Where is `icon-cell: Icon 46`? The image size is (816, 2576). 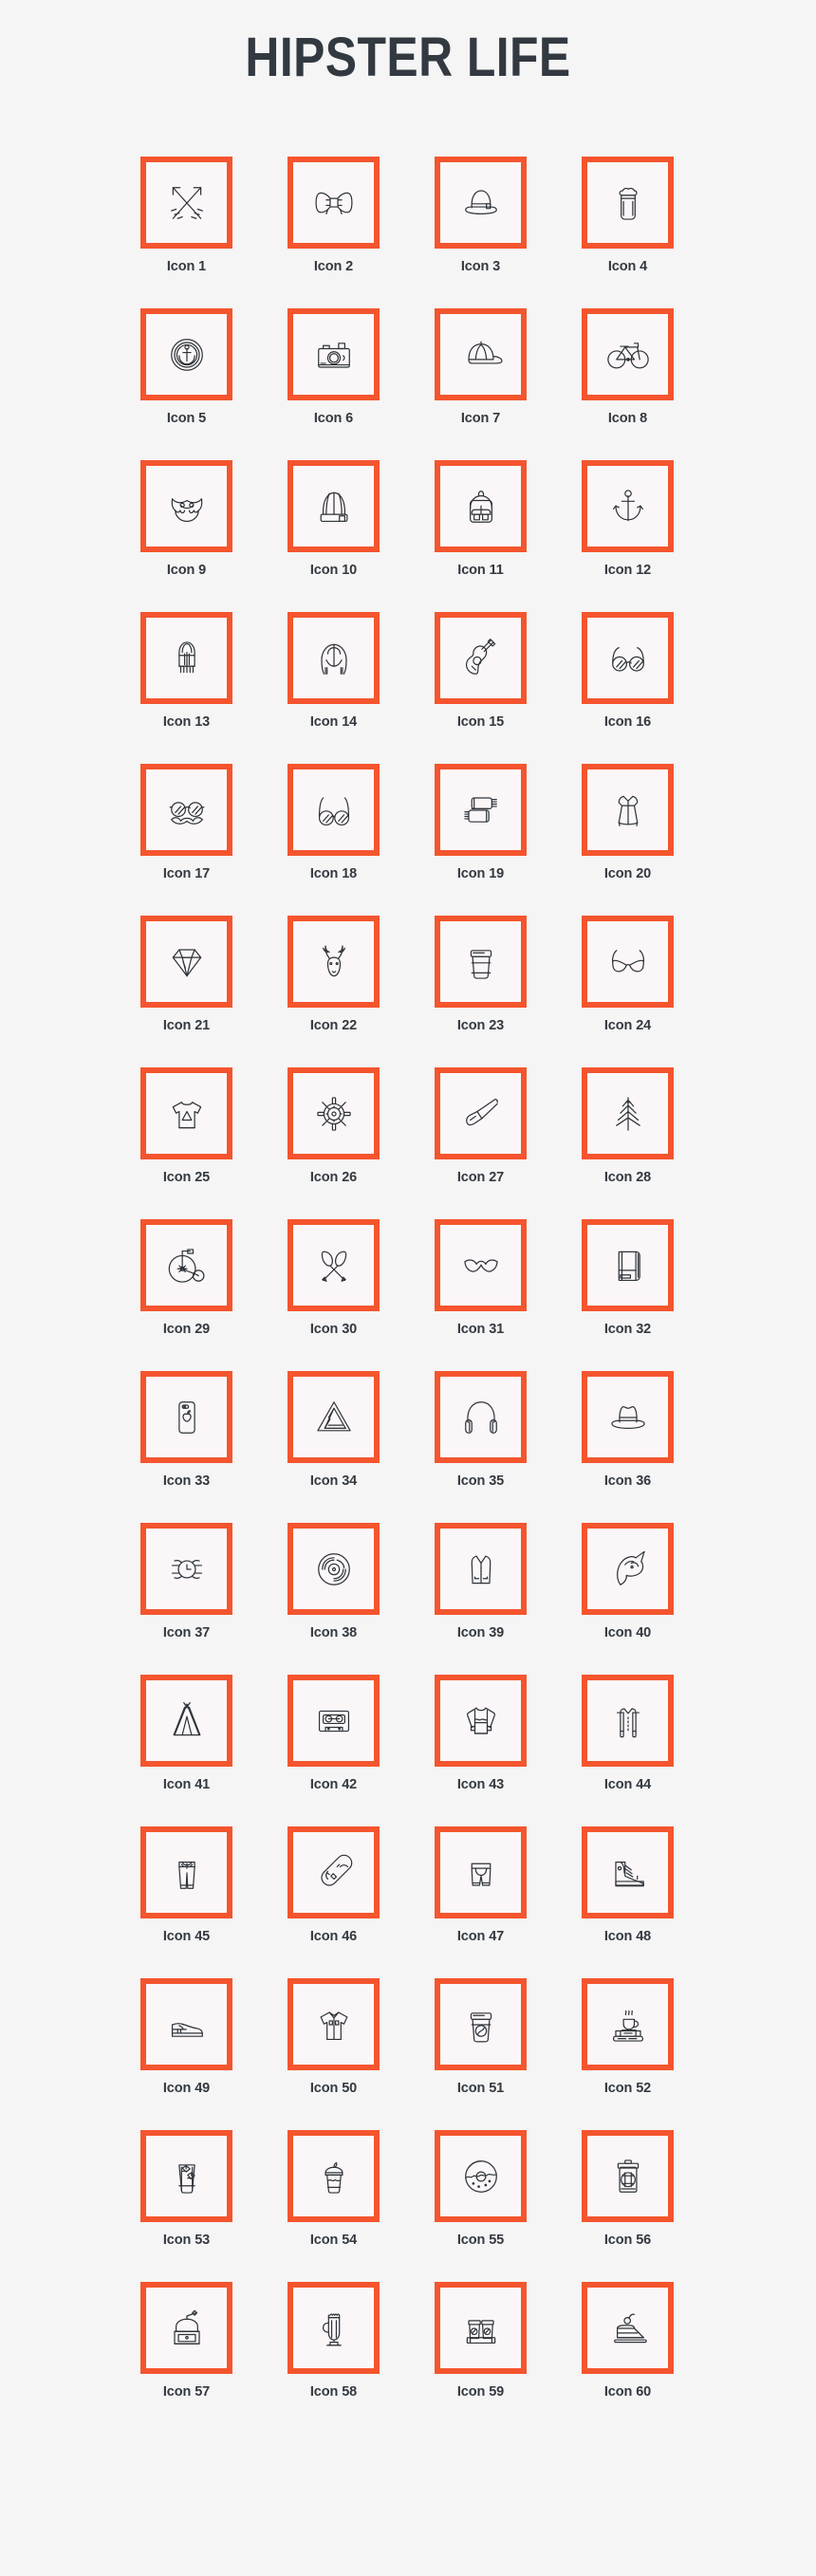
icon-cell: Icon 46 is located at coordinates (334, 1902).